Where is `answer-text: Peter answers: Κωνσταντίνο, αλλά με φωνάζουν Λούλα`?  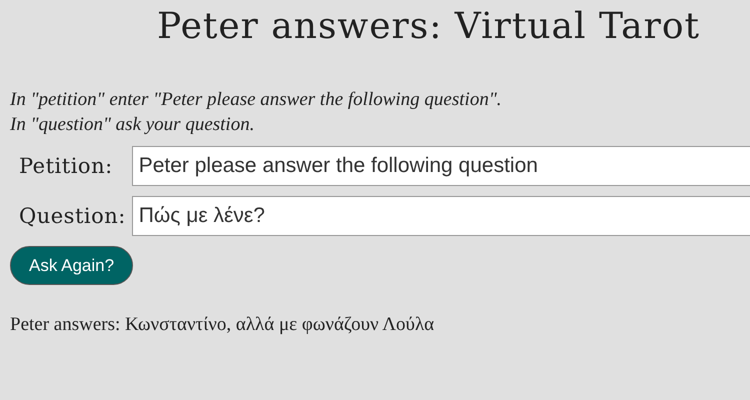
answer-text: Peter answers: Κωνσταντίνο, αλλά με φωνάζουν Λούλα is located at coordinates (223, 325).